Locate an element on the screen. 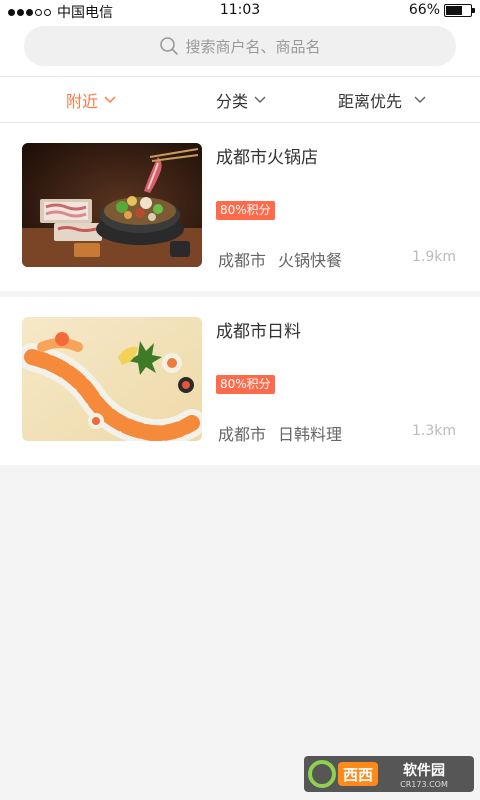 The width and height of the screenshot is (480, 800). shop-name: 成都市日料 is located at coordinates (258, 332).